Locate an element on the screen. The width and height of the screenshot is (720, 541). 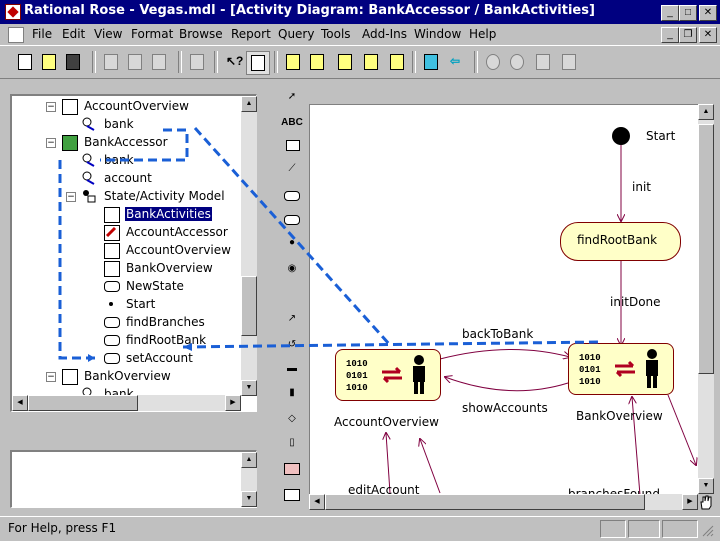
doc-minimize-button: _ is located at coordinates (670, 35).